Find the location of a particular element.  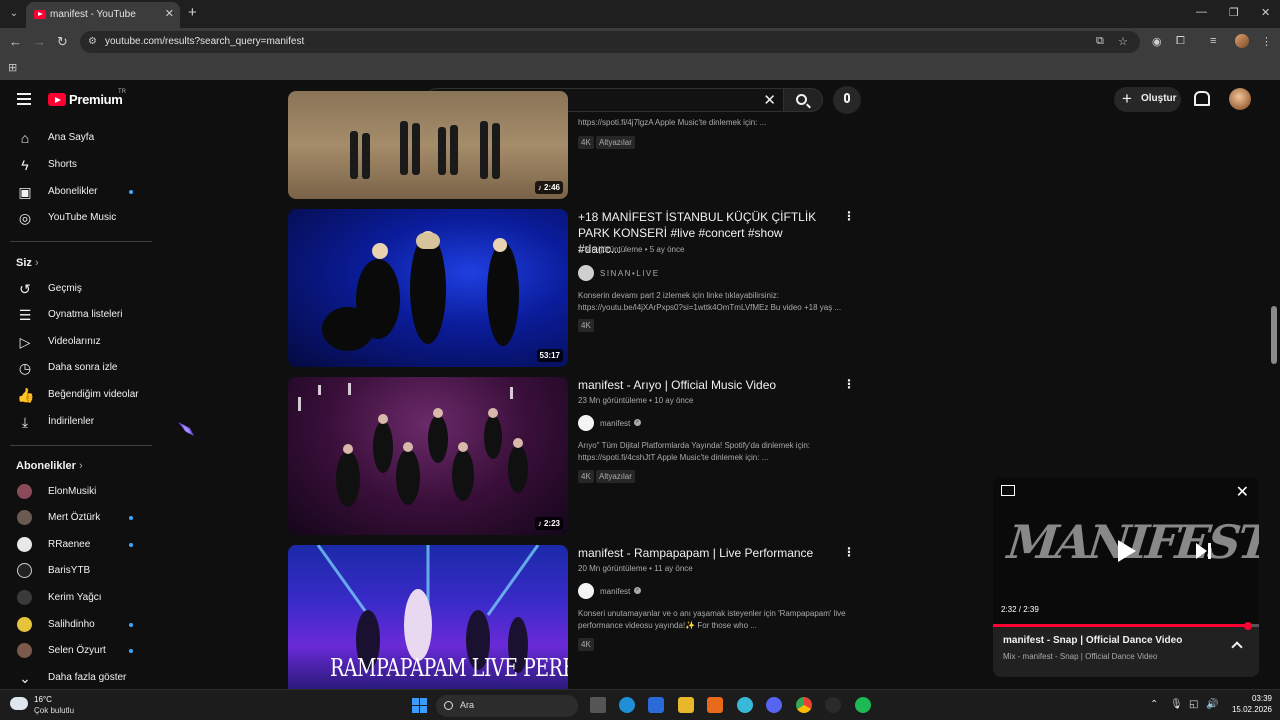

youtube-premium-logo: Premium is located at coordinates (96, 99).